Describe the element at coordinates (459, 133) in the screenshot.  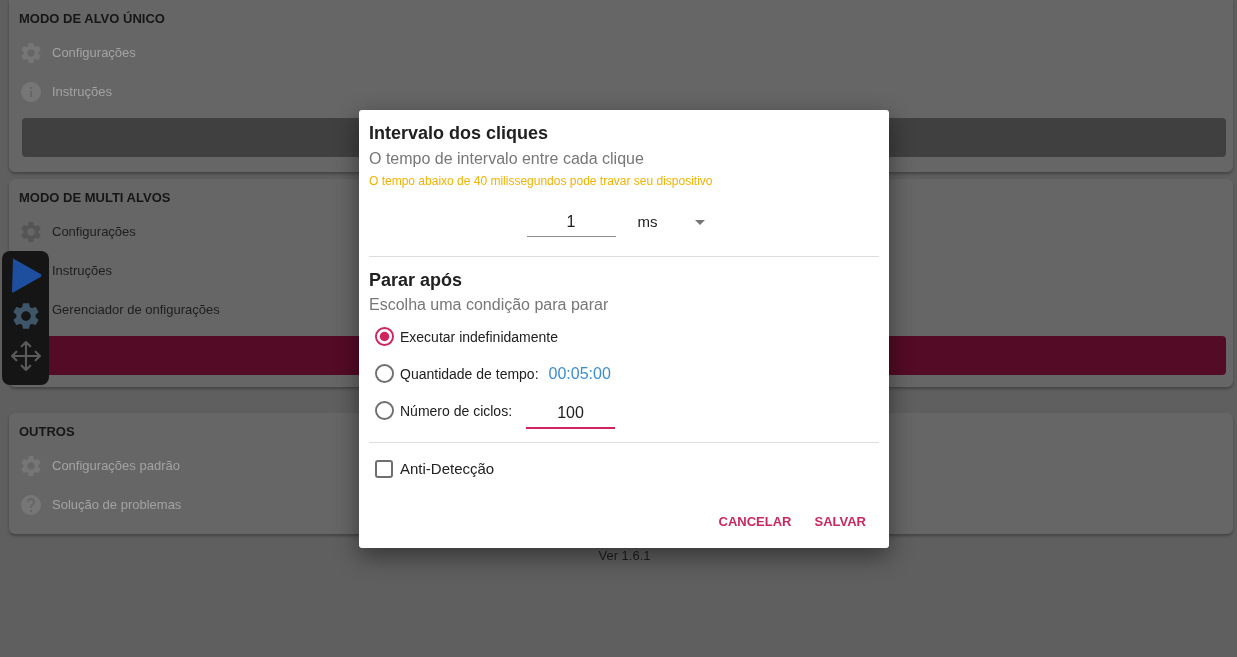
I see `dialog-title: Intervalo dos cliques` at that location.